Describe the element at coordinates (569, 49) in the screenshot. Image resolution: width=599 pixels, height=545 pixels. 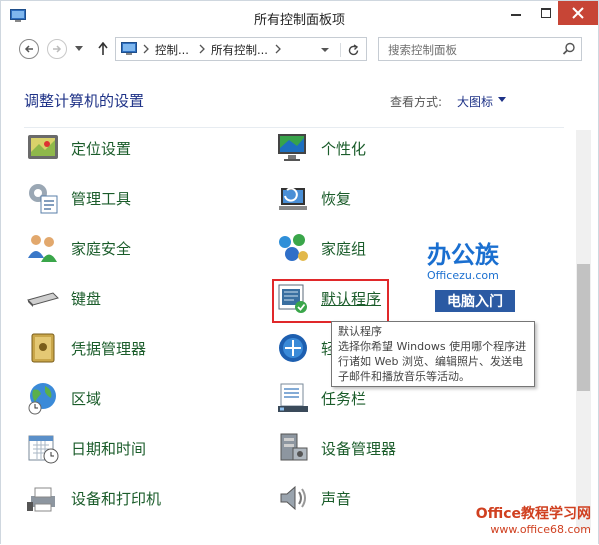
I see `search-icon` at that location.